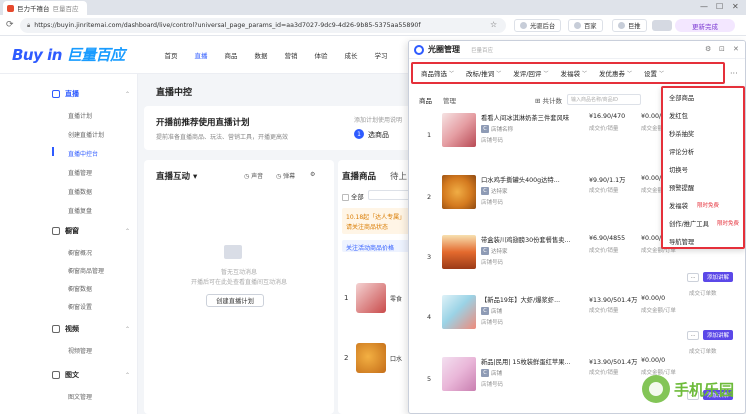  What do you see at coordinates (719, 6) in the screenshot?
I see `maximize-icon: ☐` at bounding box center [719, 6].